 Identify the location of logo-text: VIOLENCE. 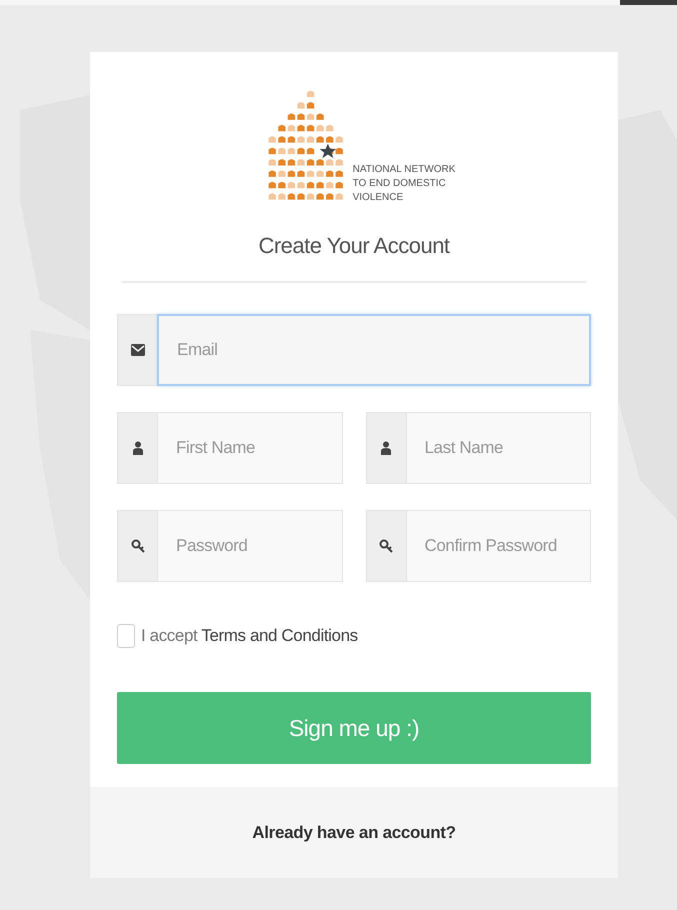
(378, 198).